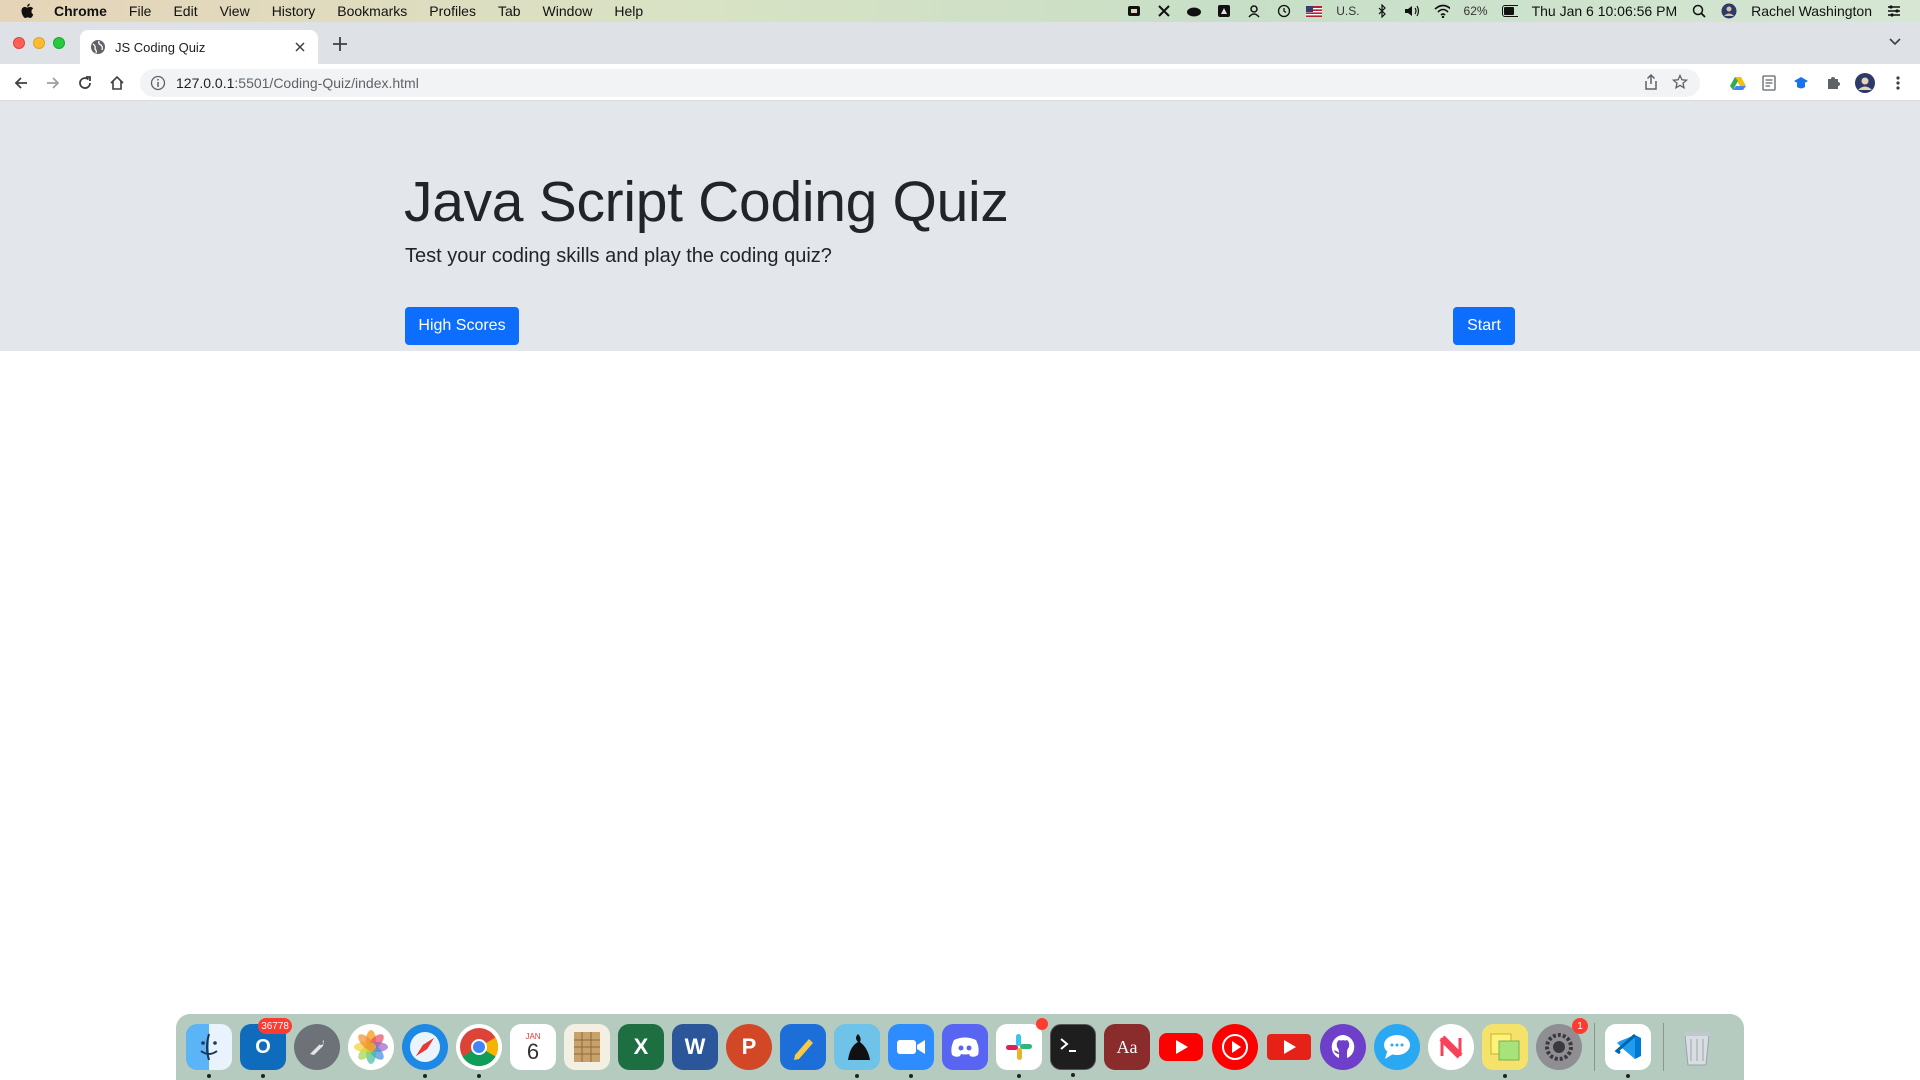 The height and width of the screenshot is (1080, 1920). What do you see at coordinates (1865, 83) in the screenshot?
I see `profile-avatar-icon` at bounding box center [1865, 83].